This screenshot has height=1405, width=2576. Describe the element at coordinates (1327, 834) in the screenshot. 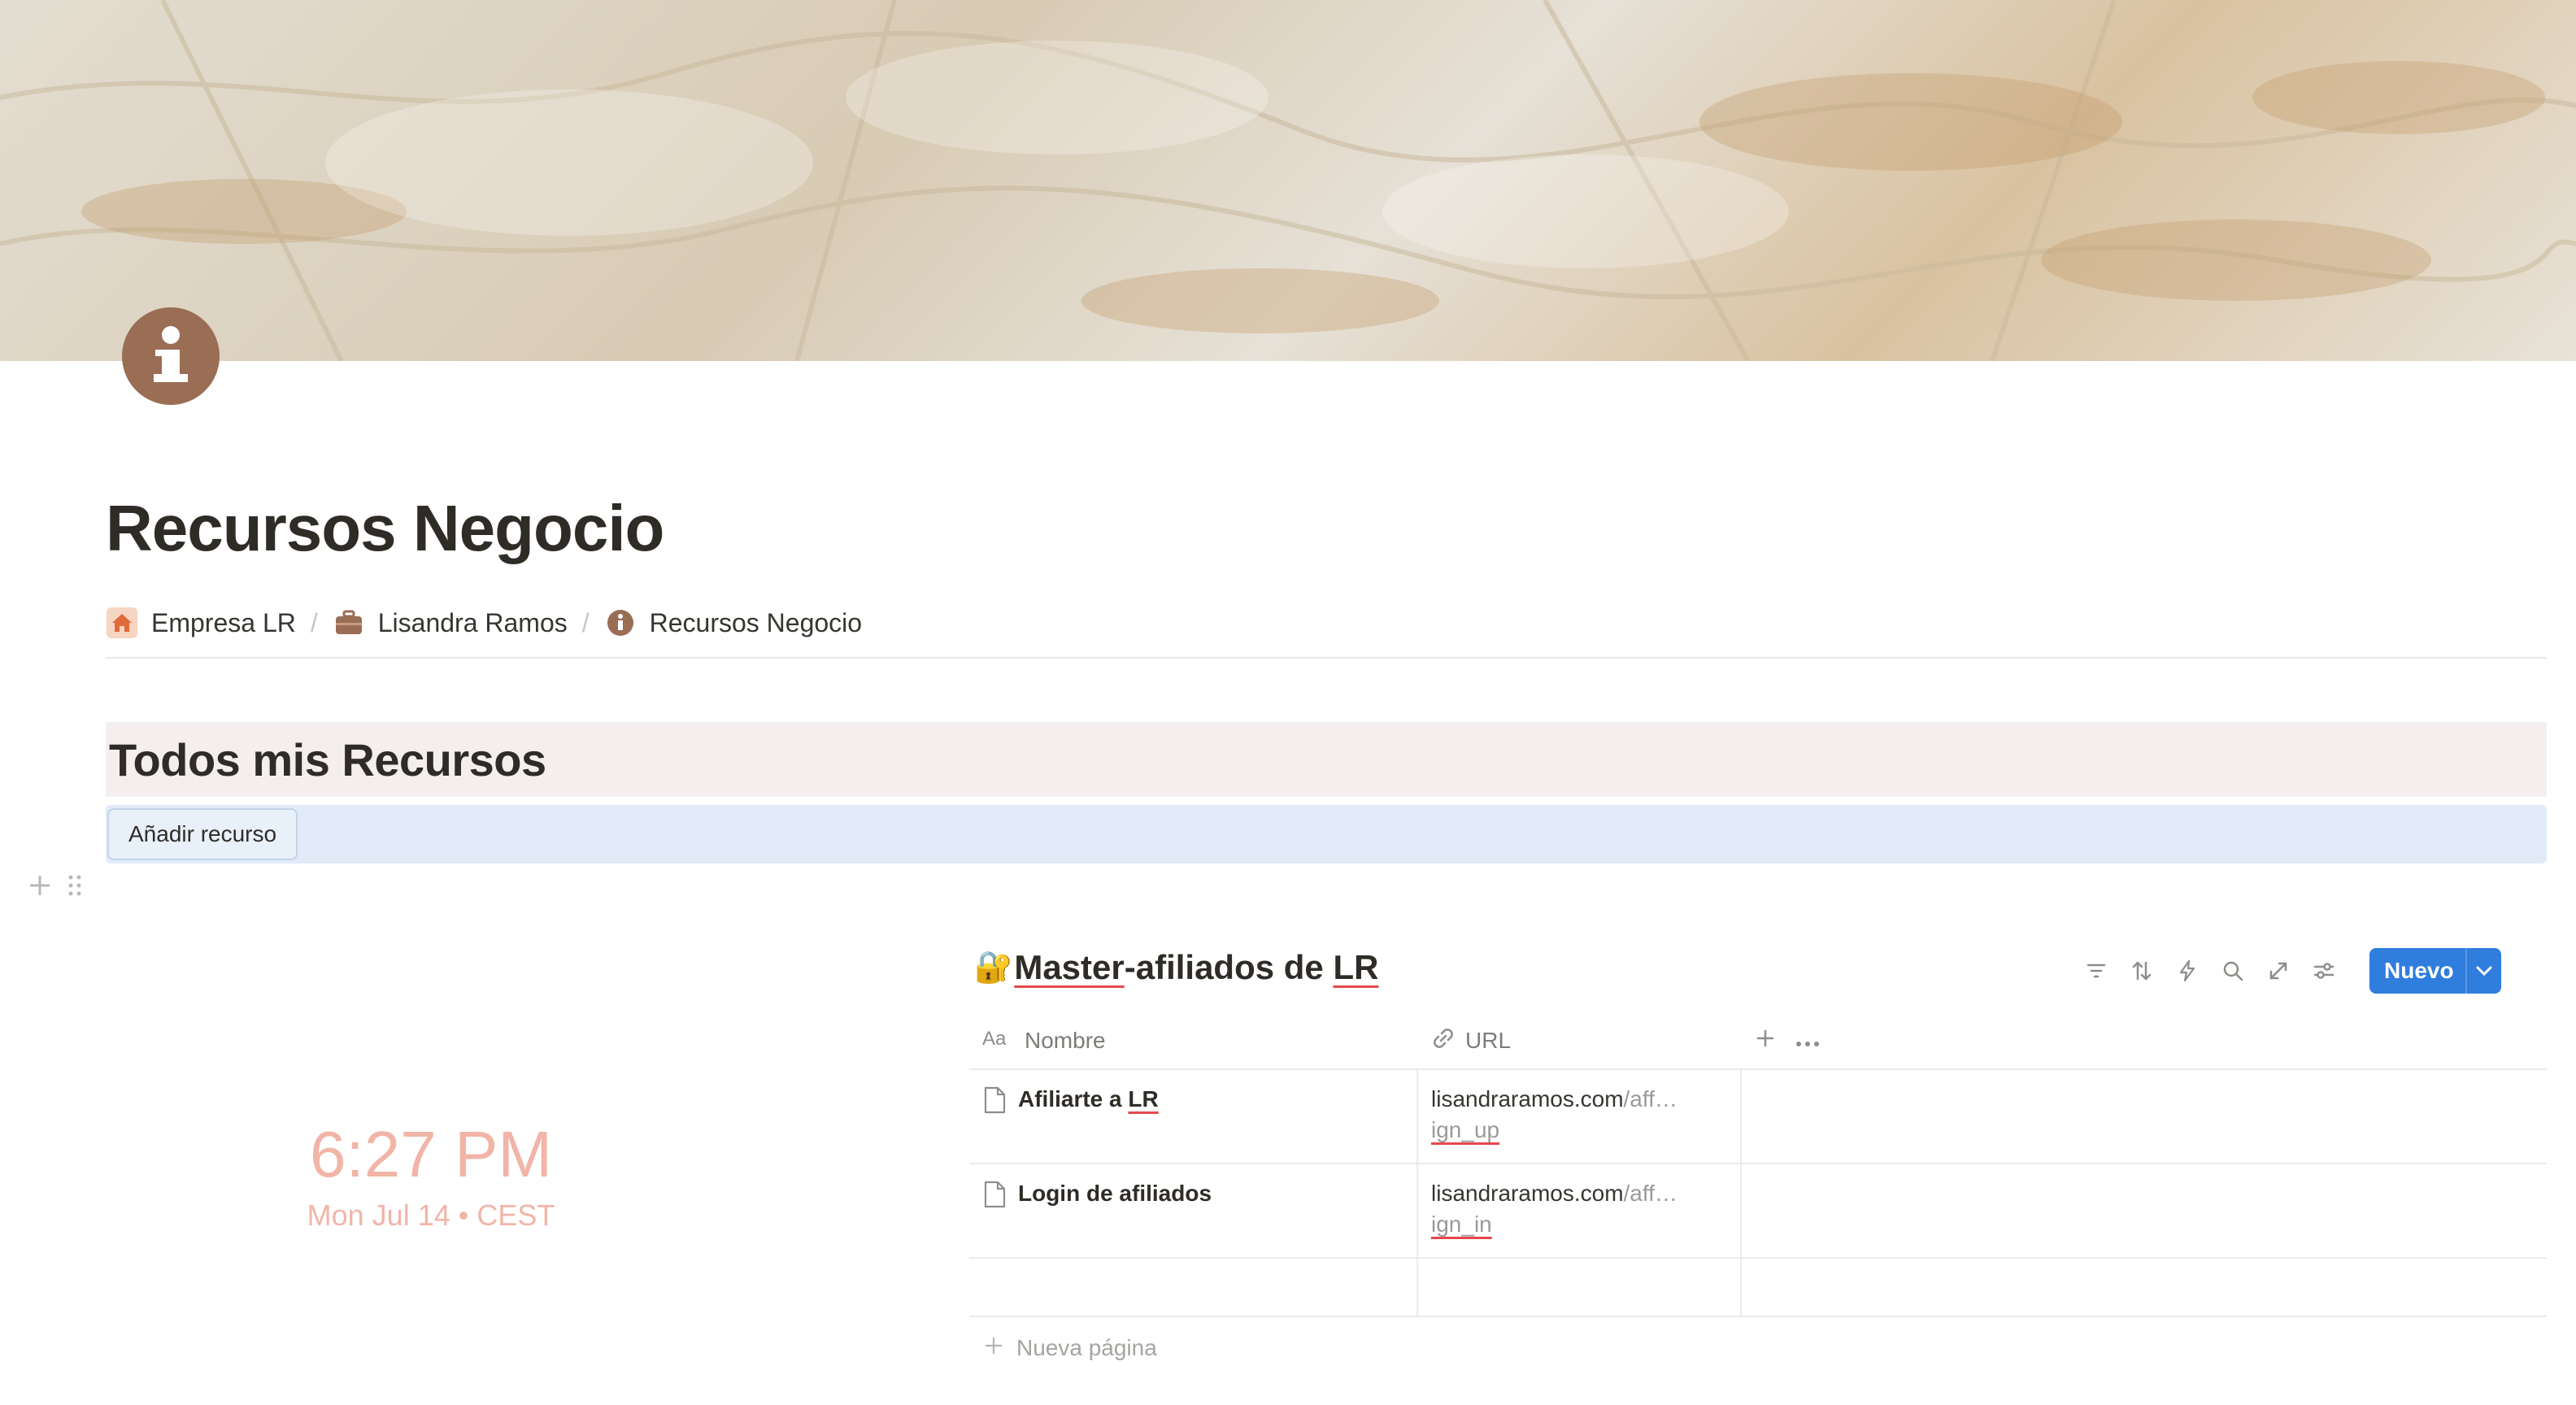

I see `button-block: Añadir recurso` at that location.